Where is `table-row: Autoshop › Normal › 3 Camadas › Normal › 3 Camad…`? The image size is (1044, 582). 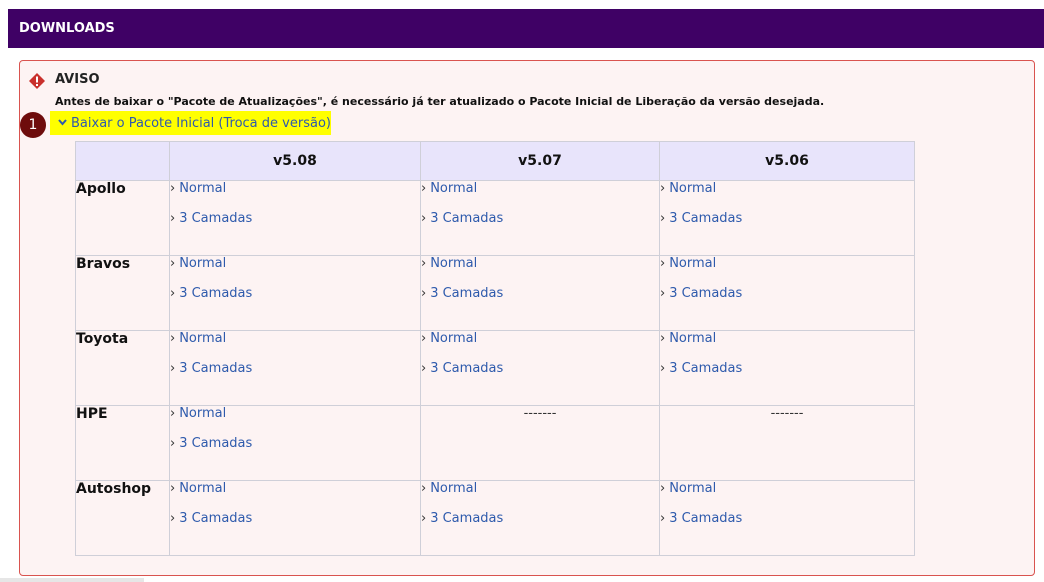
table-row: Autoshop › Normal › 3 Camadas › Normal › 3 Camad… is located at coordinates (495, 518).